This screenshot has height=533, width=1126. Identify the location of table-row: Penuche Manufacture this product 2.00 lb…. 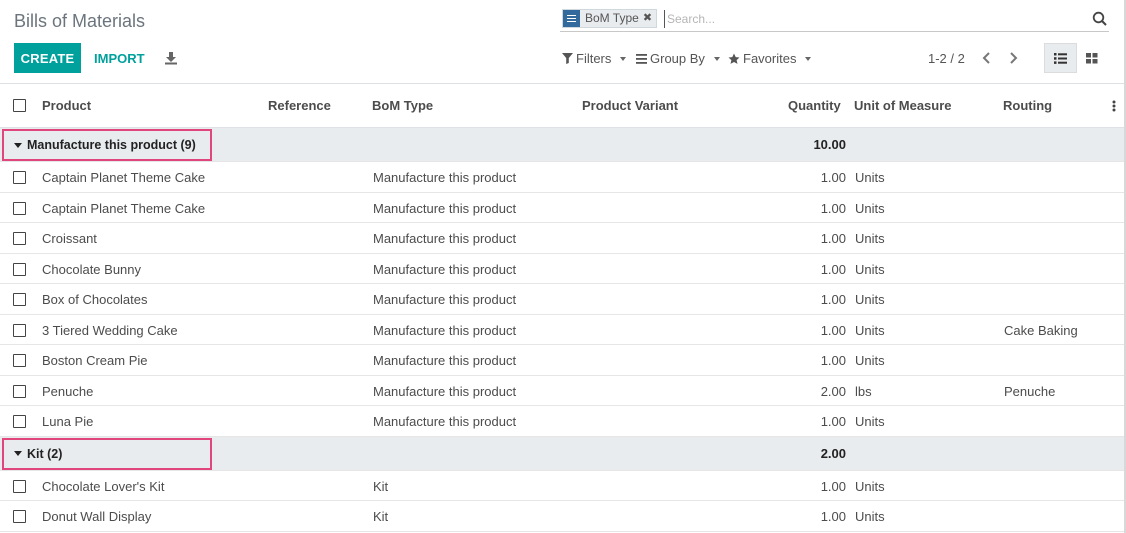
(562, 391).